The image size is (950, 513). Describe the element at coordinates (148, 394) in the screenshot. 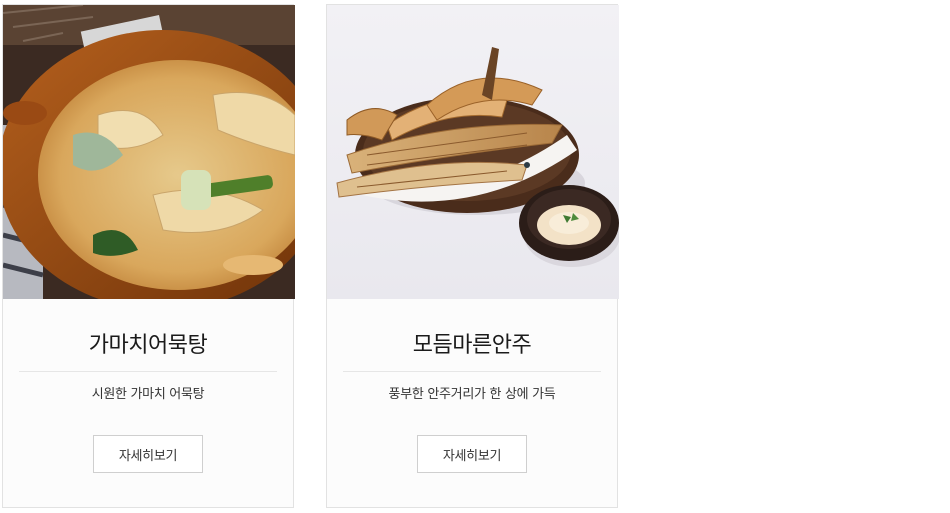

I see `menu-description: 시원한 가마치 어묵탕` at that location.